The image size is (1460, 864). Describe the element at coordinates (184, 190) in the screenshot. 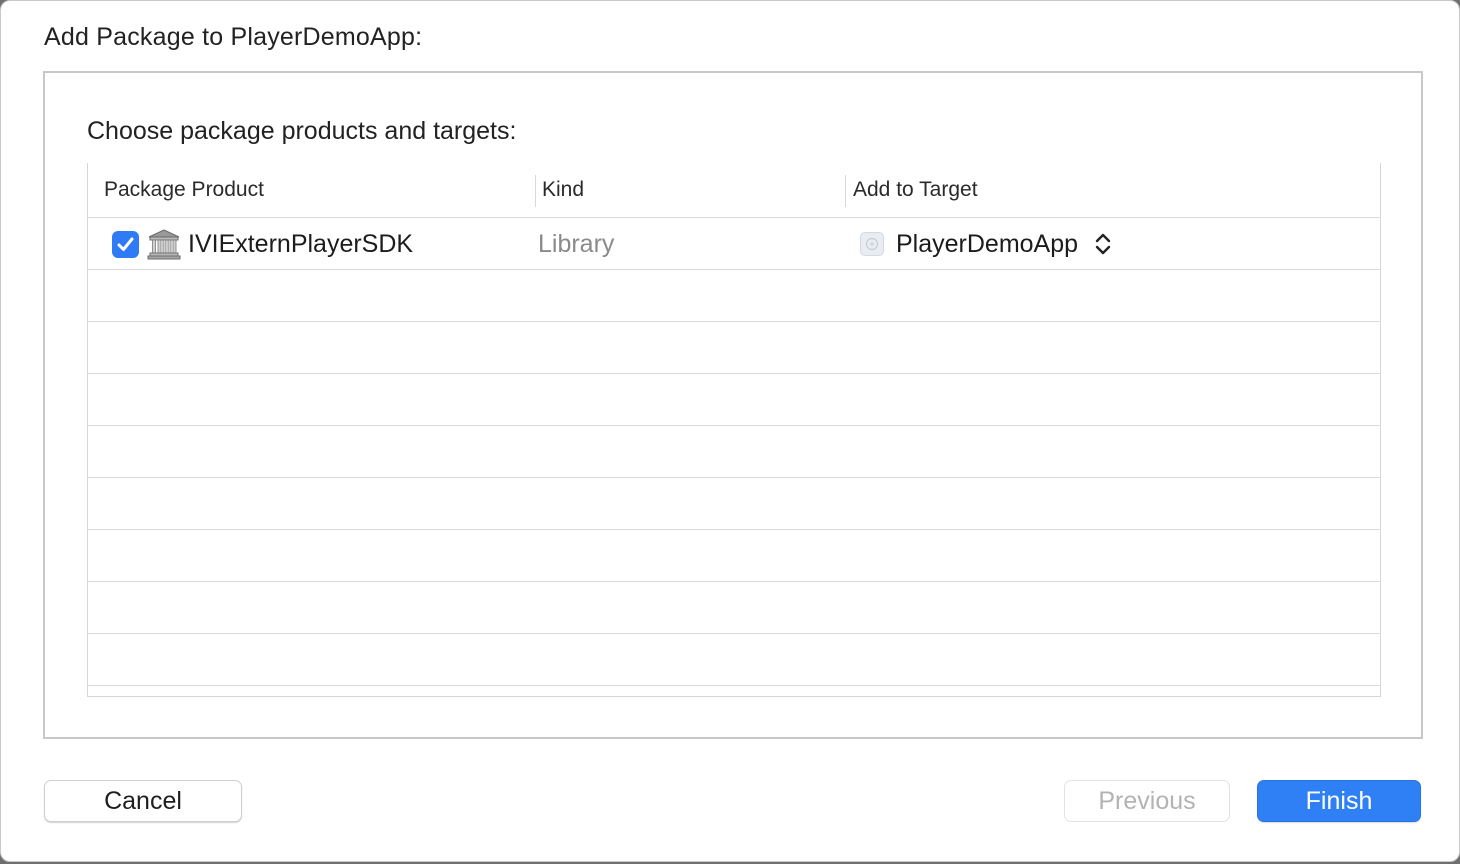

I see `column-header-package-product: Package Product` at that location.